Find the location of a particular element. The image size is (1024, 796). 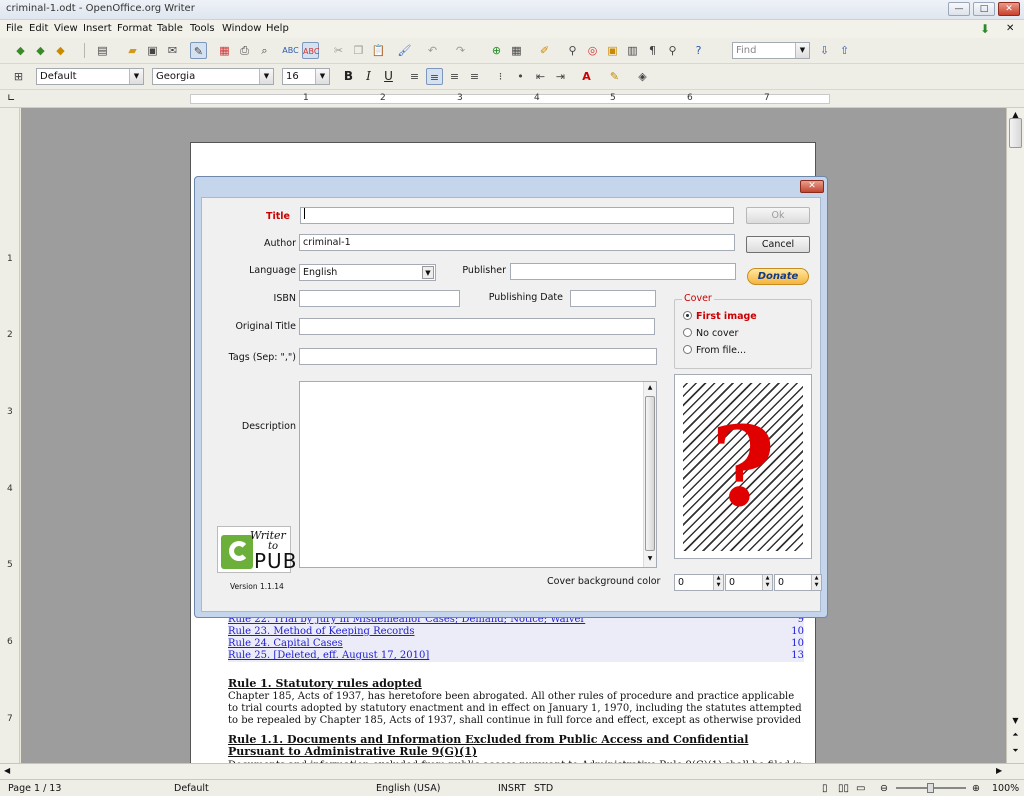

cover-no-cover-radio: No cover is located at coordinates (710, 334).